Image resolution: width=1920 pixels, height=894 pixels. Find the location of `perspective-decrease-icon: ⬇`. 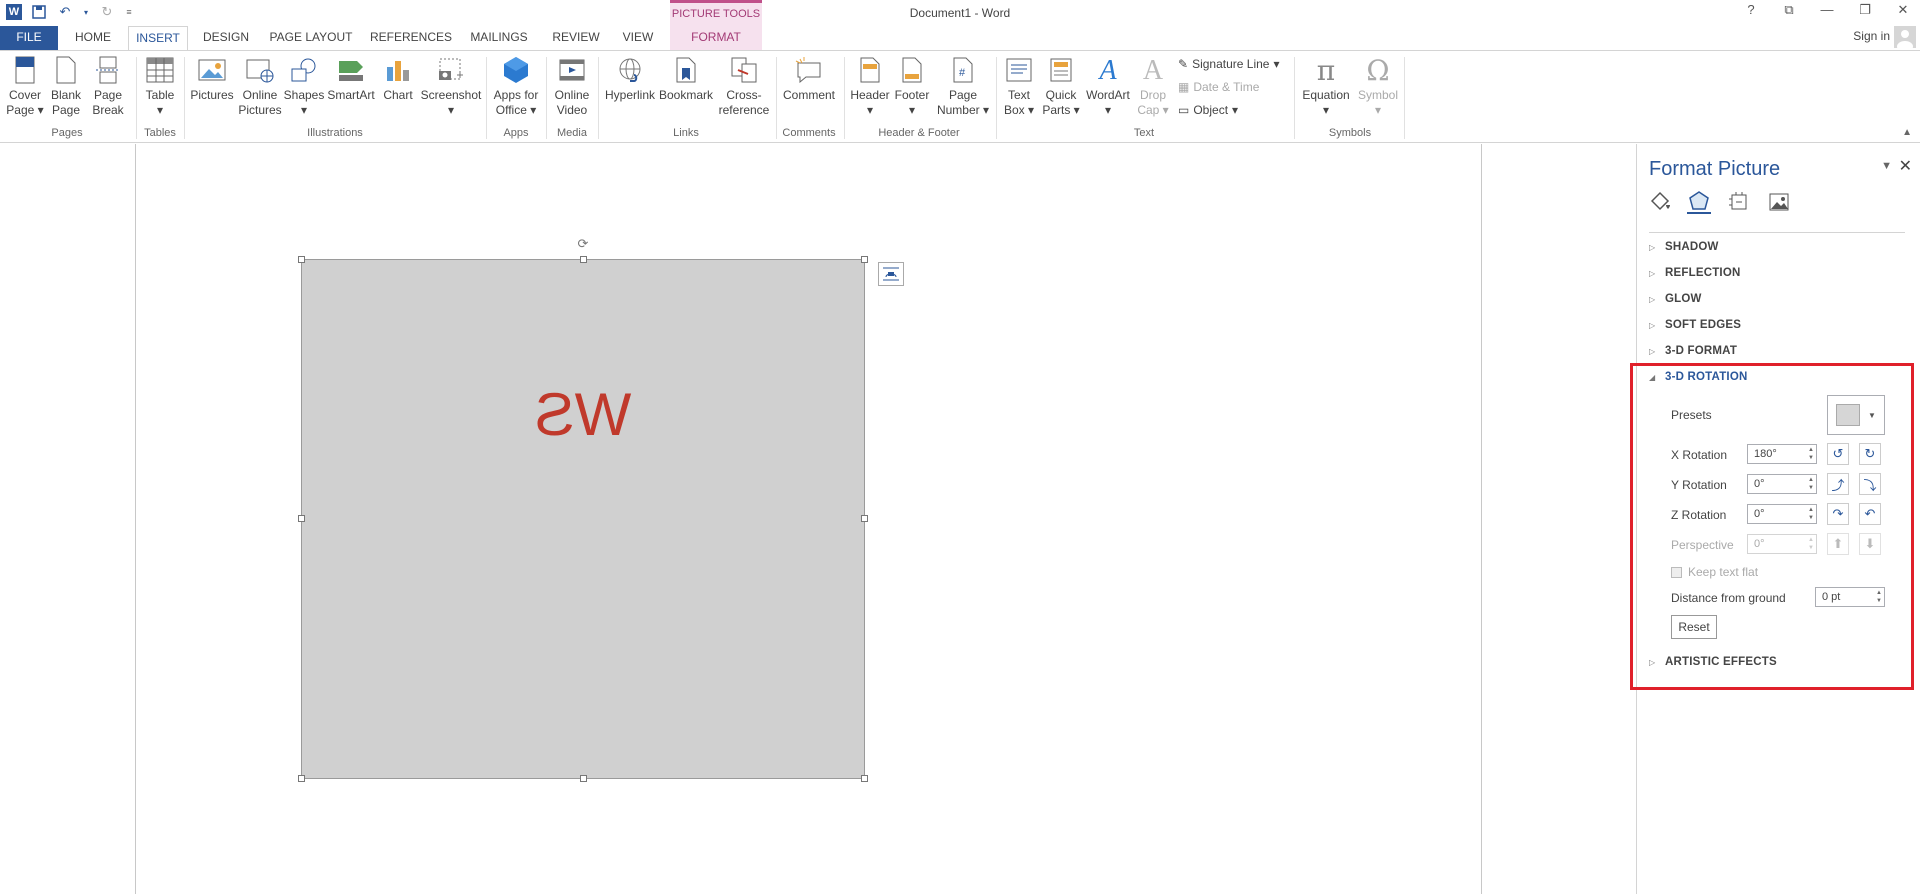

perspective-decrease-icon: ⬇ is located at coordinates (1870, 544).